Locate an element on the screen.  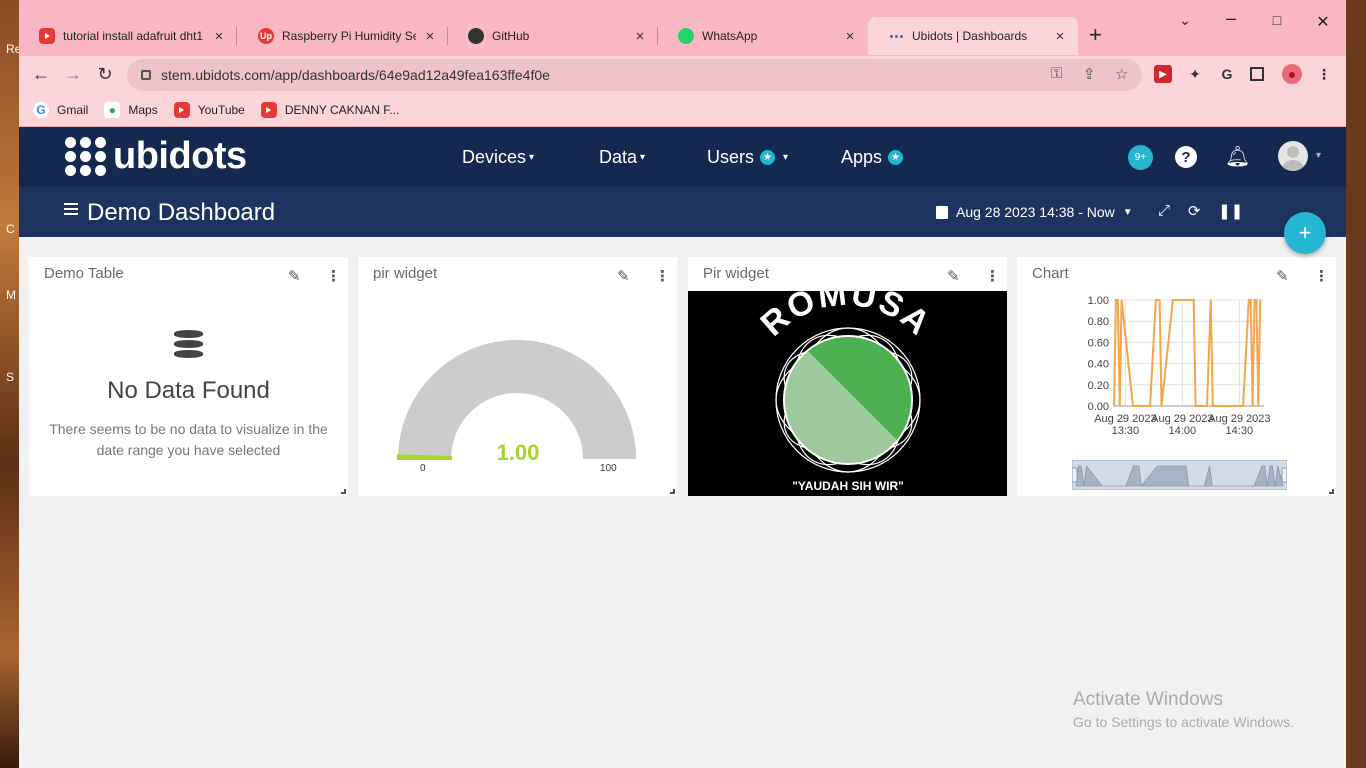
caret-down-icon: ▾ is located at coordinates (786, 157).